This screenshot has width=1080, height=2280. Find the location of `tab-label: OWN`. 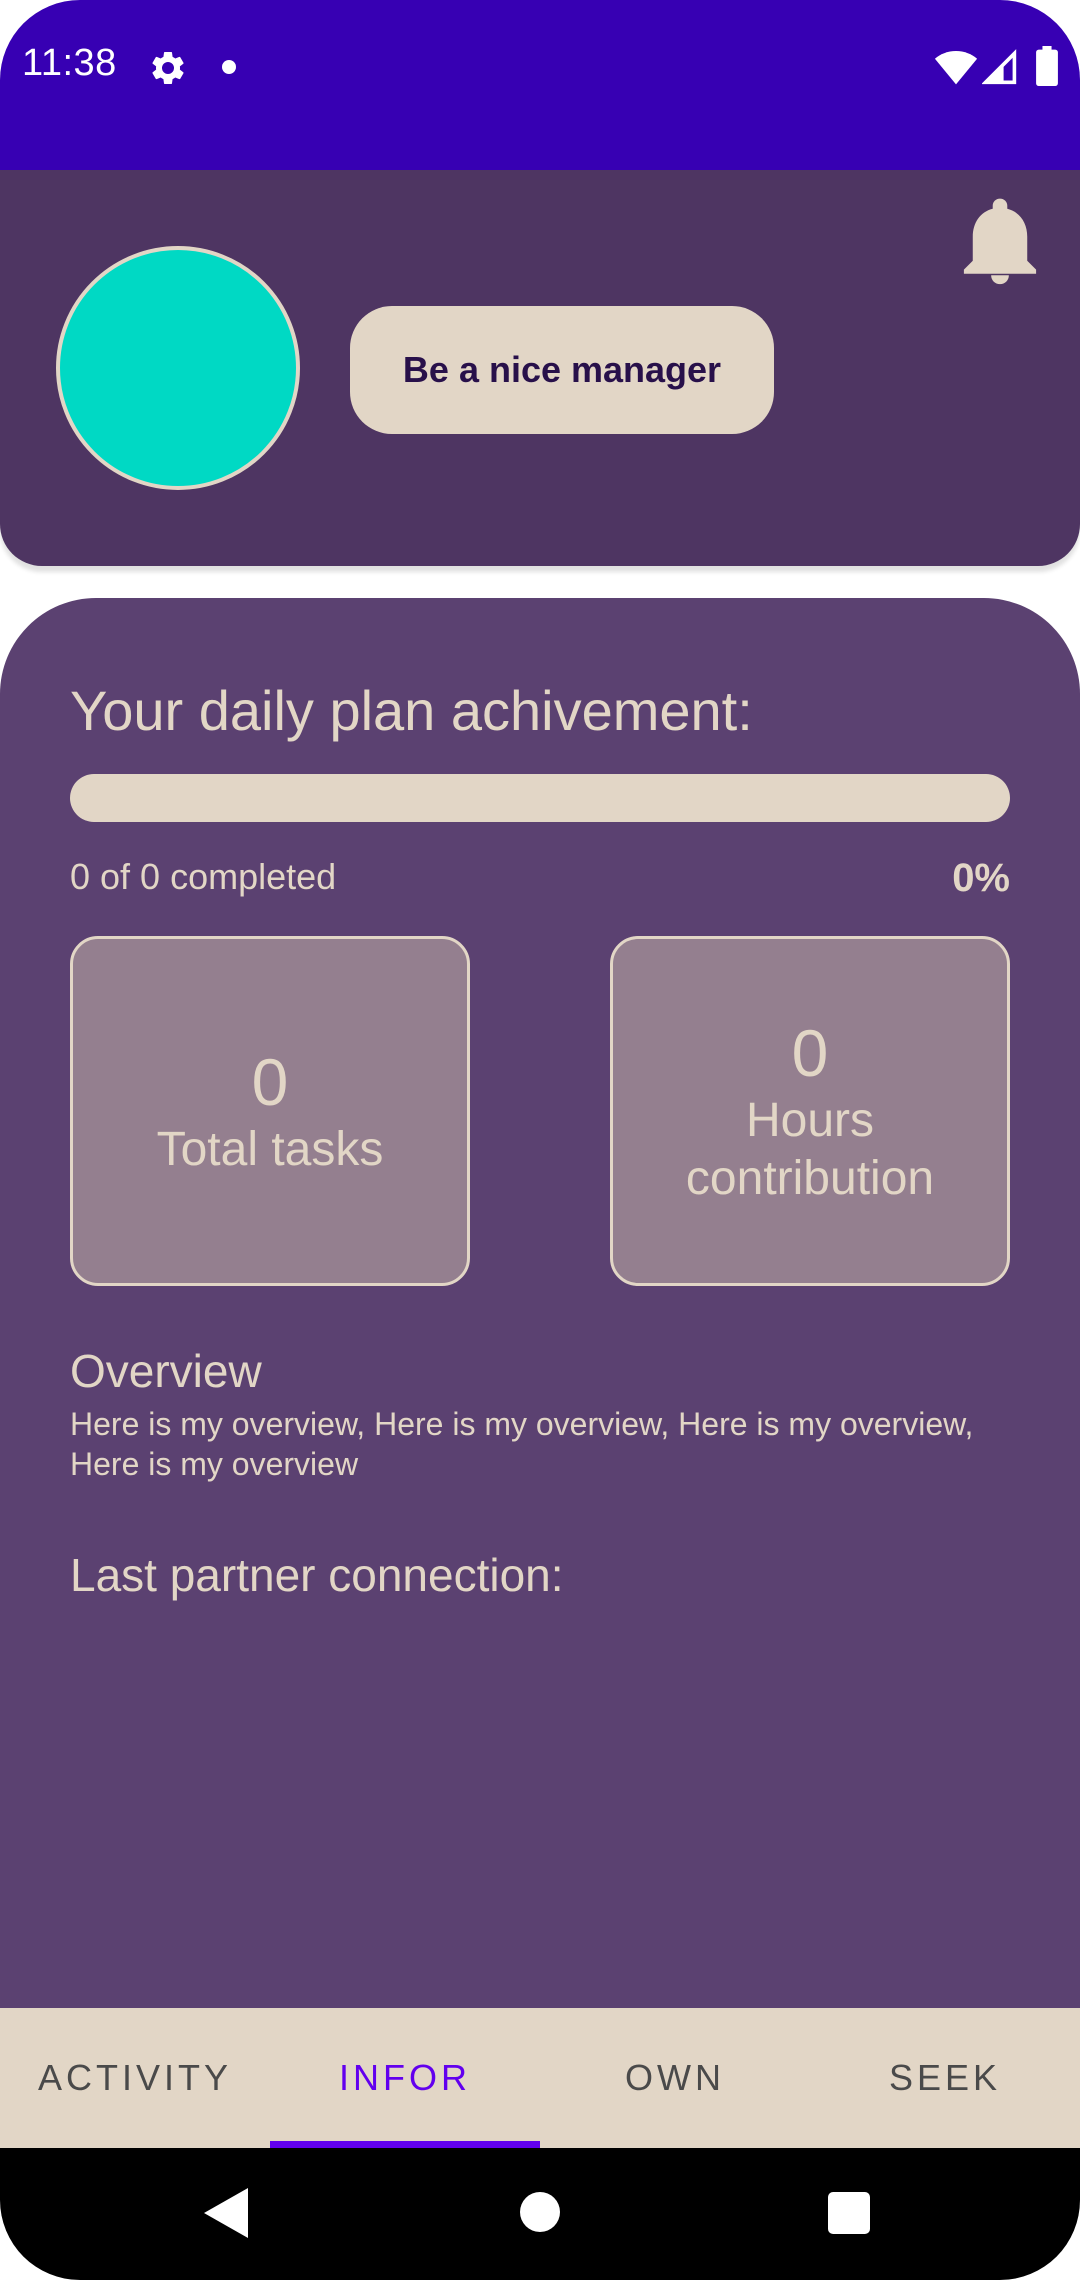

tab-label: OWN is located at coordinates (675, 2077).